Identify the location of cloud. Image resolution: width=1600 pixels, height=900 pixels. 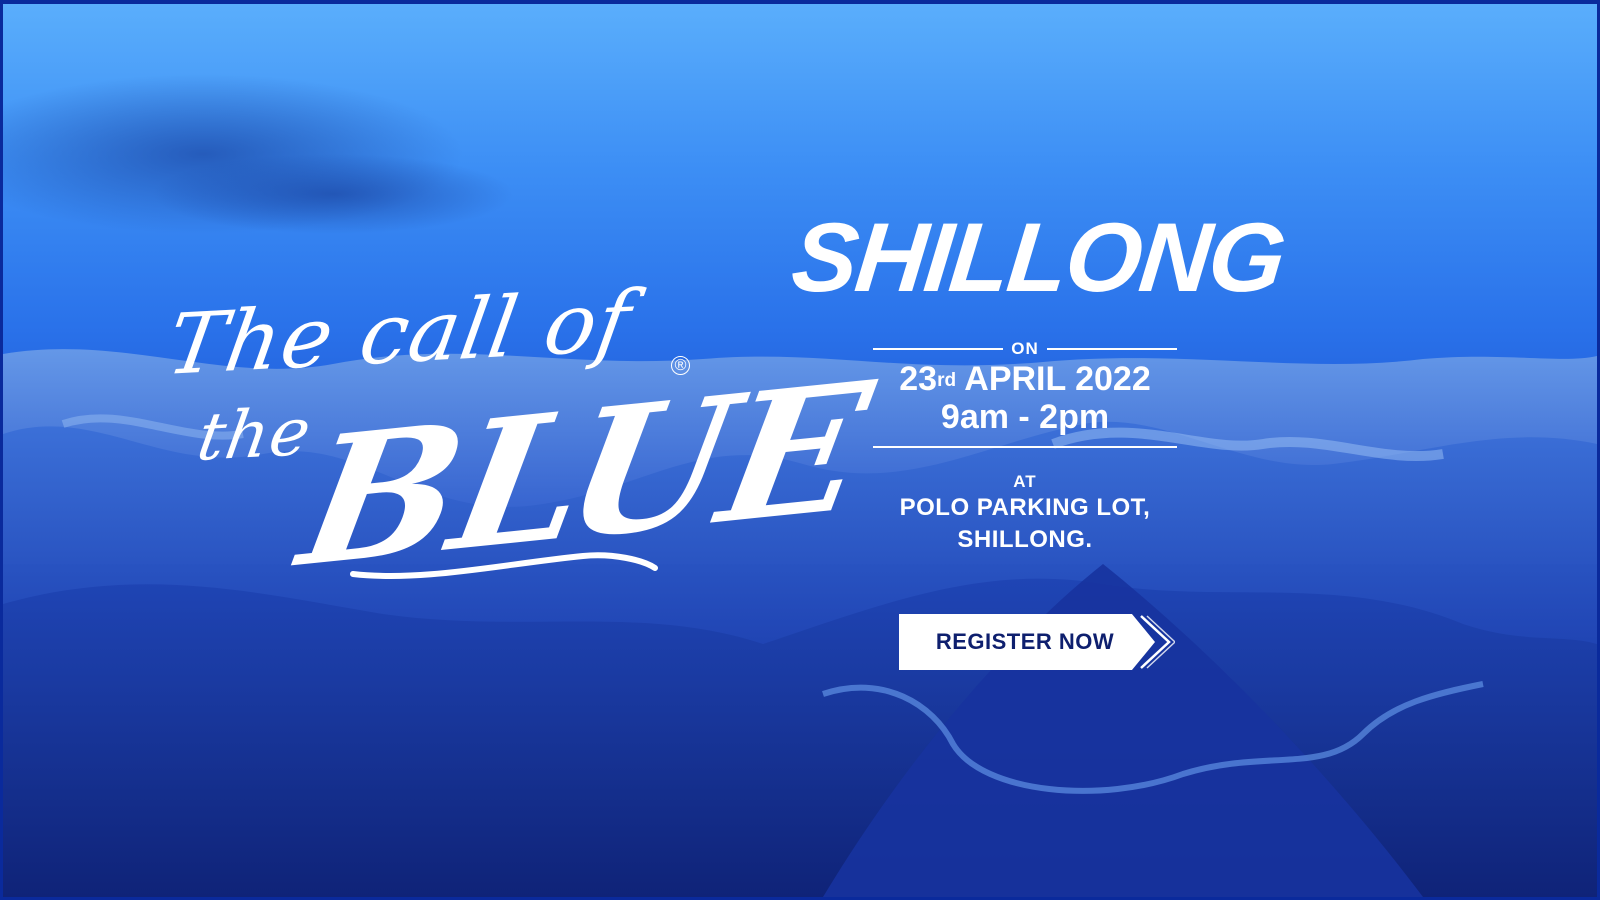
(333, 194).